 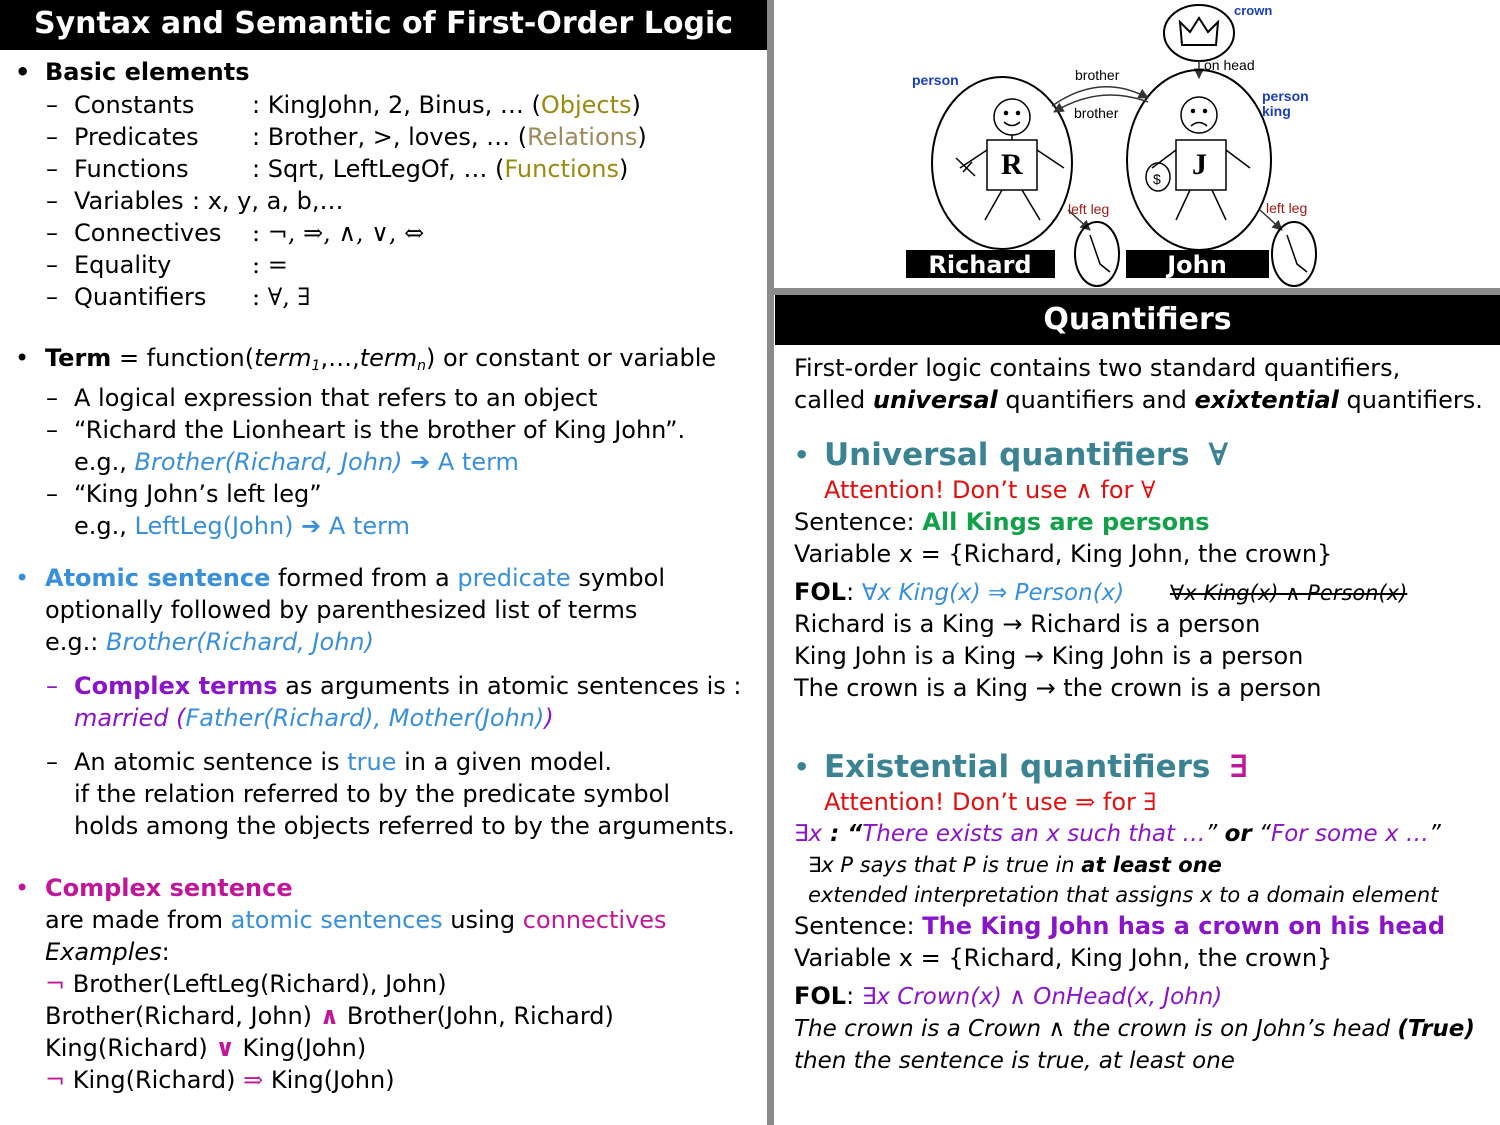 What do you see at coordinates (176, 686) in the screenshot?
I see `complex-terms-heading: Complex terms` at bounding box center [176, 686].